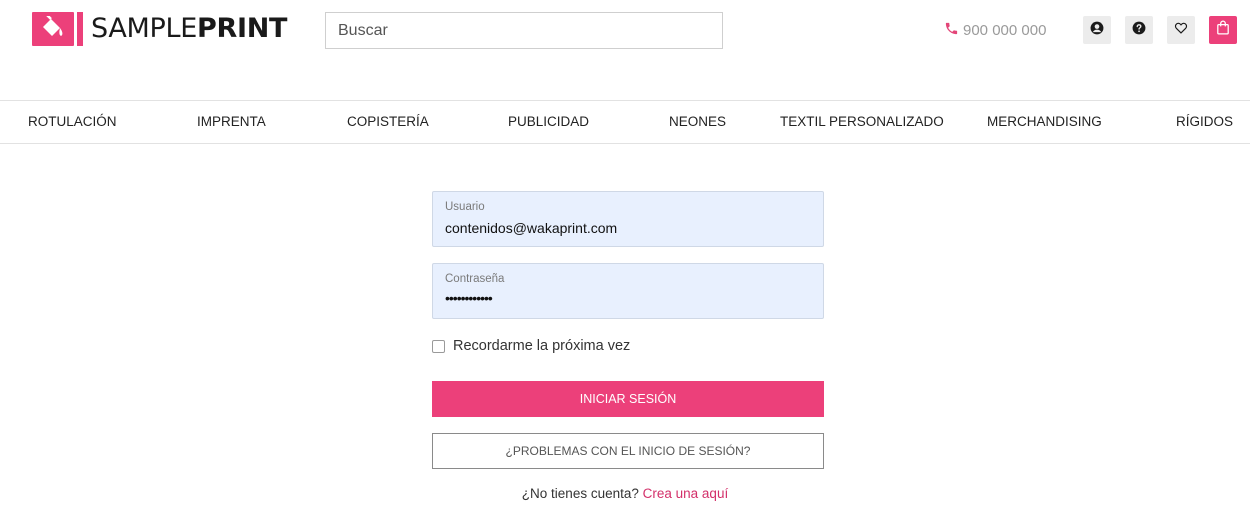  What do you see at coordinates (1044, 122) in the screenshot?
I see `nav-item-merchandising: MERCHANDISING` at bounding box center [1044, 122].